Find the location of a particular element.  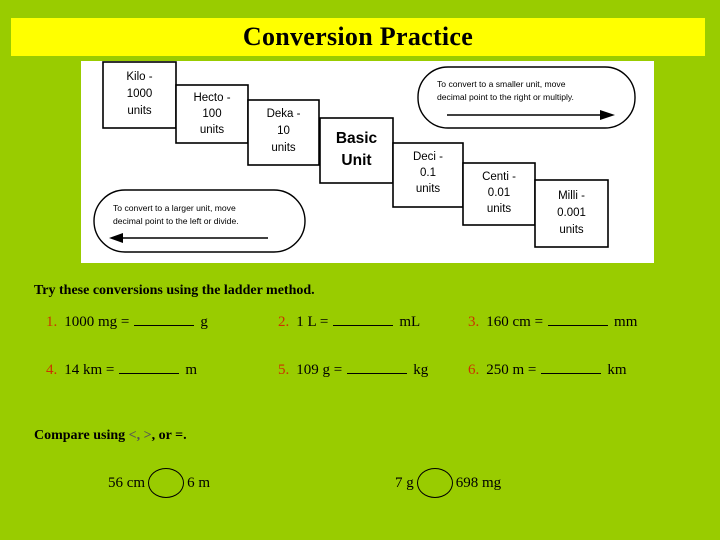

ladder-box-basic-line2: Unit is located at coordinates (356, 160).